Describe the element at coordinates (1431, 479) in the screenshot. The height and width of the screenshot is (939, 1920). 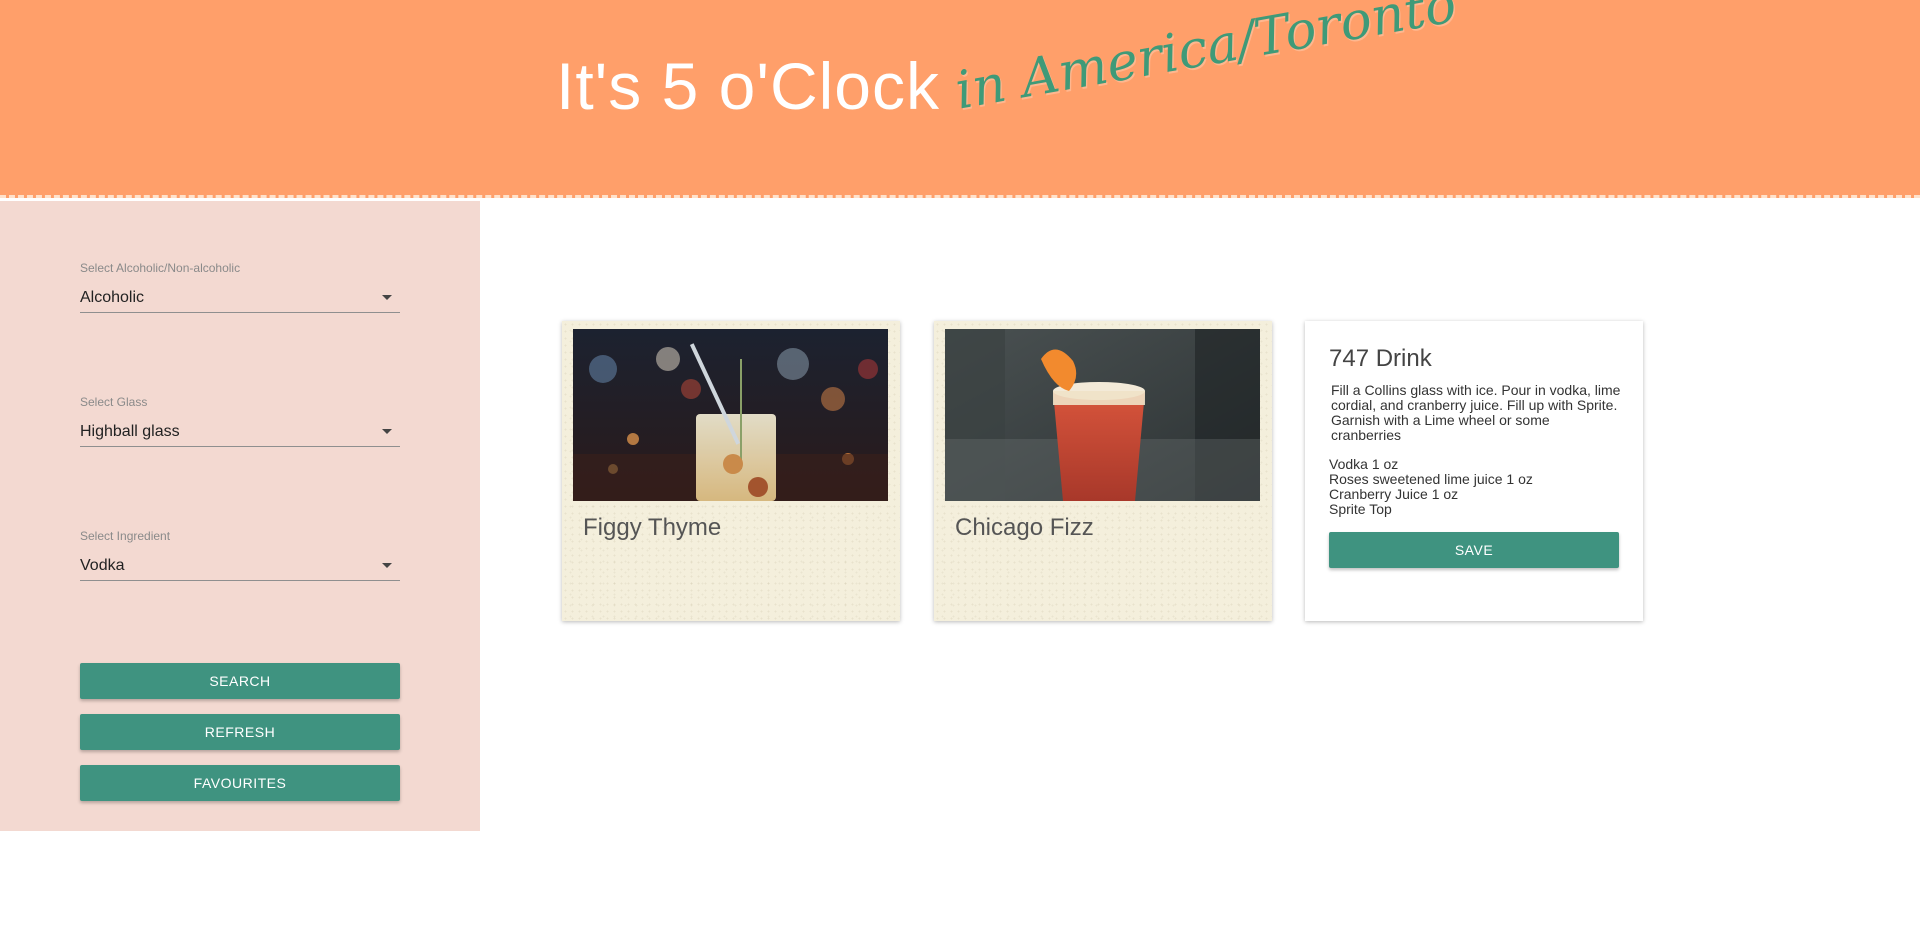
I see `ingredient-item: Roses sweetened lime juice 1 oz` at that location.